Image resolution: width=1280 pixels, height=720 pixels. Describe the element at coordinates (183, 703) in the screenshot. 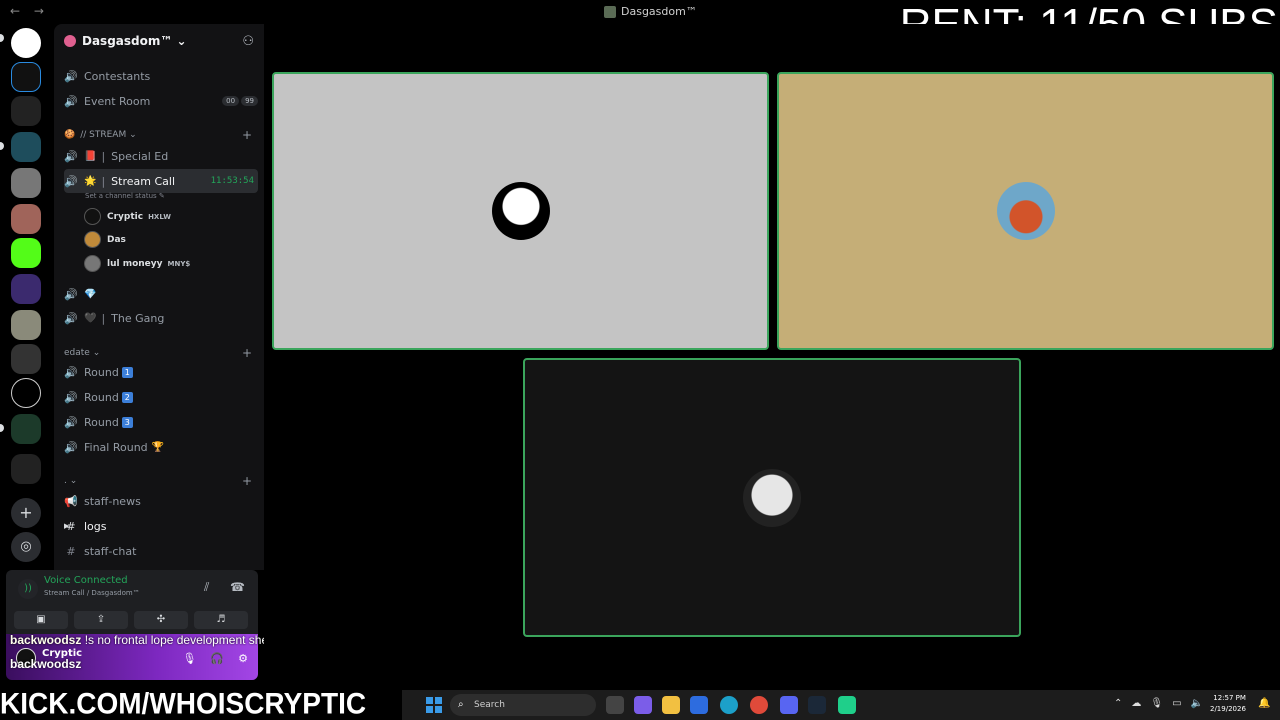

I see `kick-watermark: KICK.COM/WHOISCRYPTIC` at that location.